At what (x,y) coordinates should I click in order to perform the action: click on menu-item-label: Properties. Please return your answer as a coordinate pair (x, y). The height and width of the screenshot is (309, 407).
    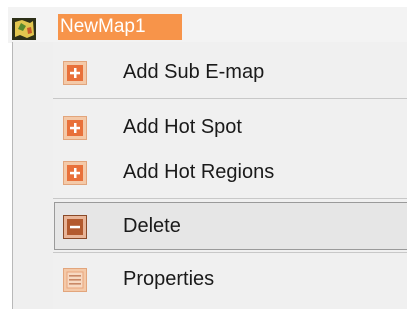
    Looking at the image, I should click on (169, 279).